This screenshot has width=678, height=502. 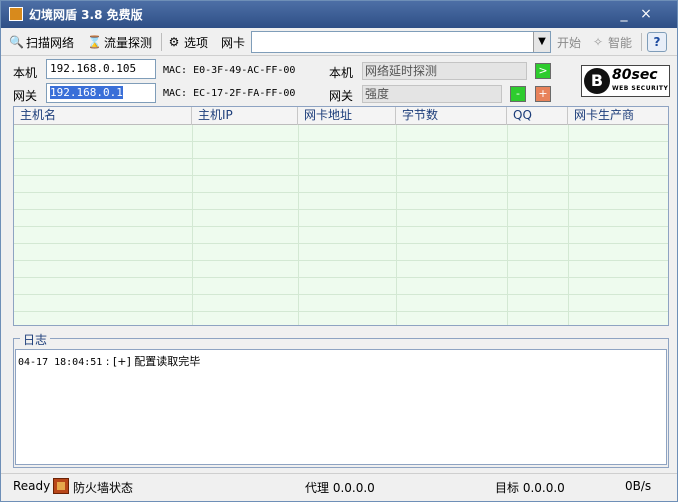 I want to click on options-button: ⚙ 选项, so click(x=187, y=42).